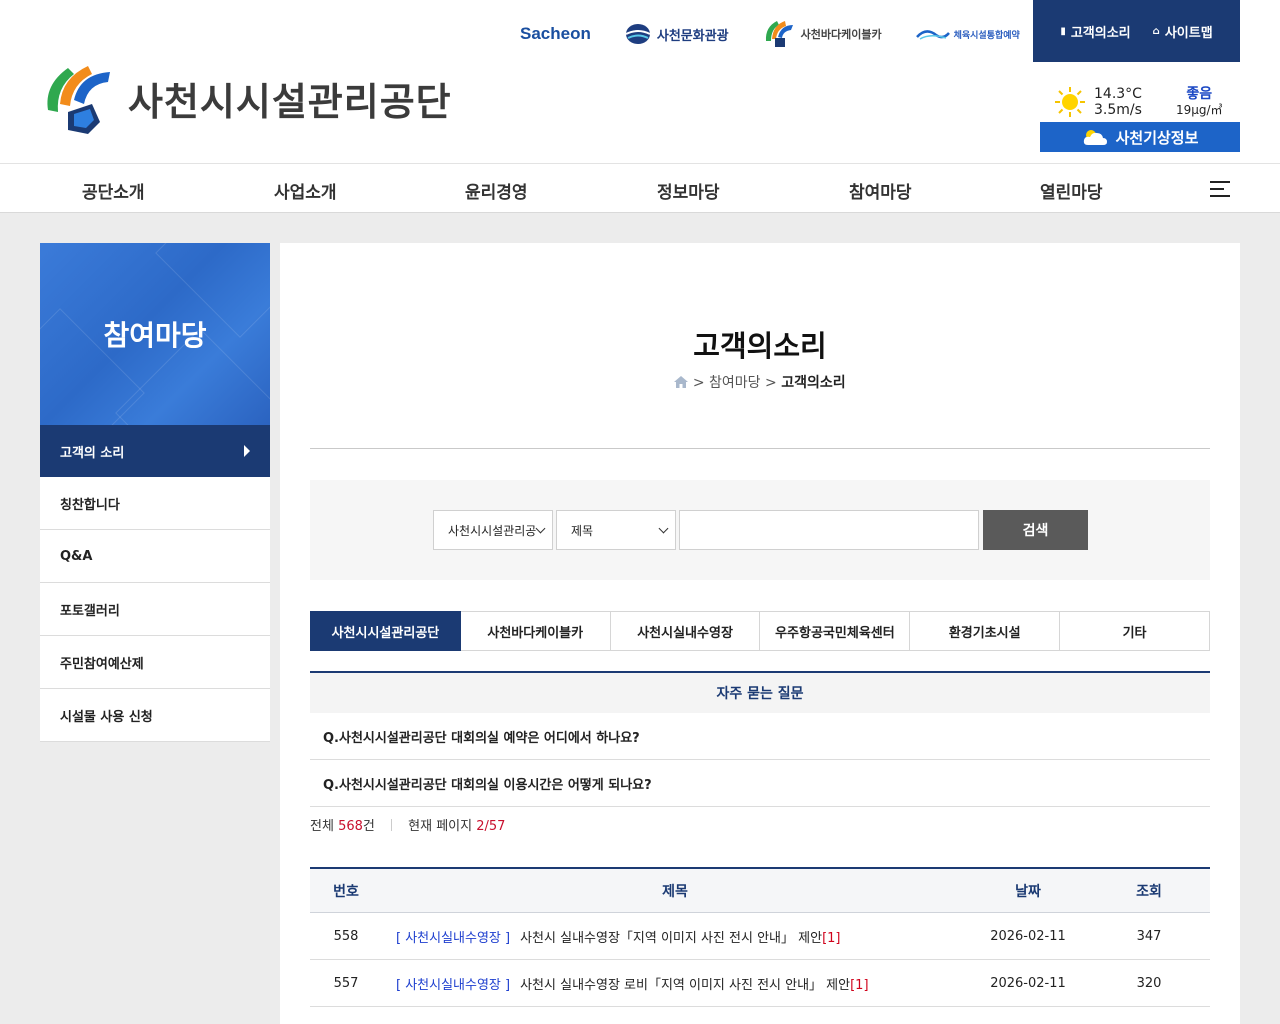  Describe the element at coordinates (368, 826) in the screenshot. I see `total-unit: 건` at that location.